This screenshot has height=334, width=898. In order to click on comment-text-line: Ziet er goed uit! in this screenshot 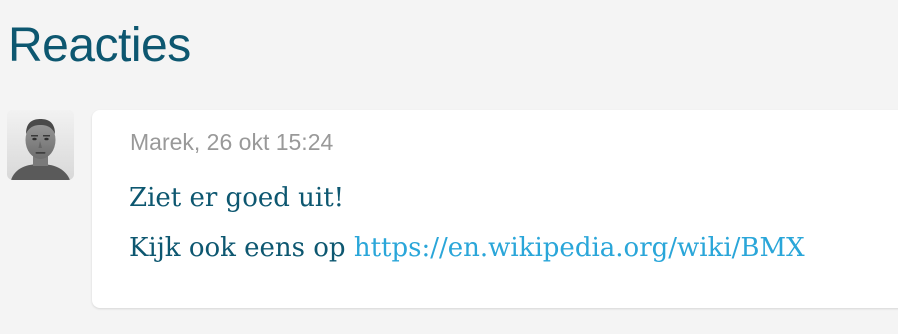, I will do `click(237, 198)`.